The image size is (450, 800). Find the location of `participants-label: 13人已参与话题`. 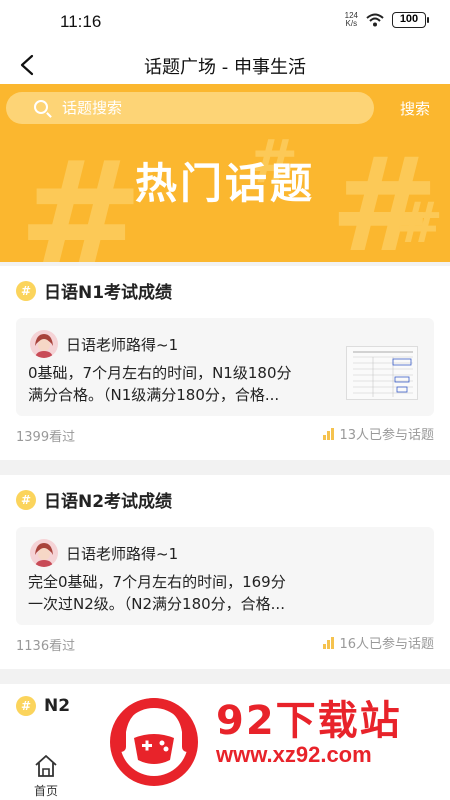

participants-label: 13人已参与话题 is located at coordinates (386, 435).